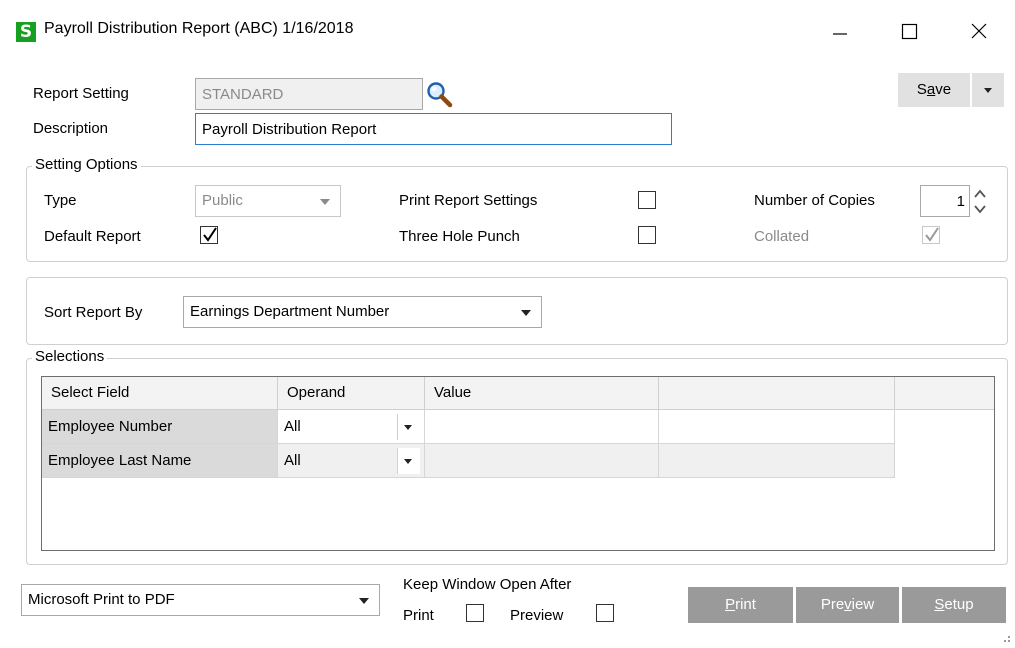  I want to click on selections-title: Selections, so click(70, 356).